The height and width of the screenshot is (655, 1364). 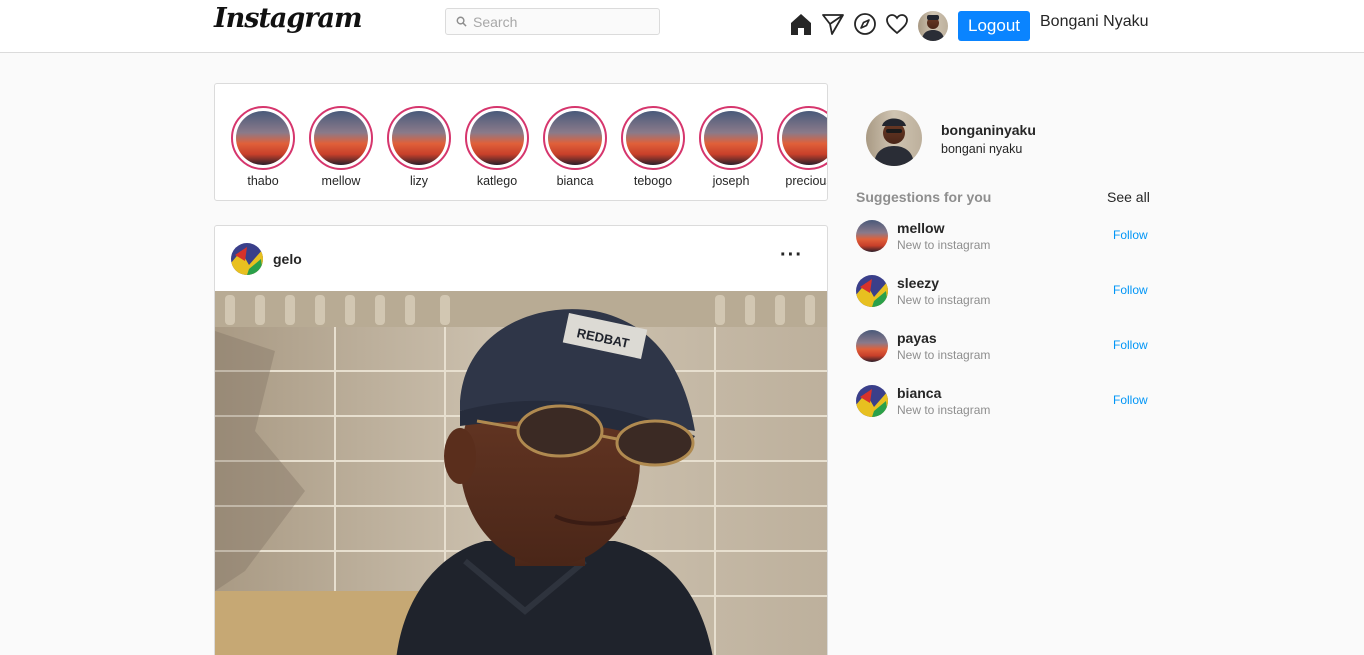 I want to click on explore-compass-icon, so click(x=865, y=24).